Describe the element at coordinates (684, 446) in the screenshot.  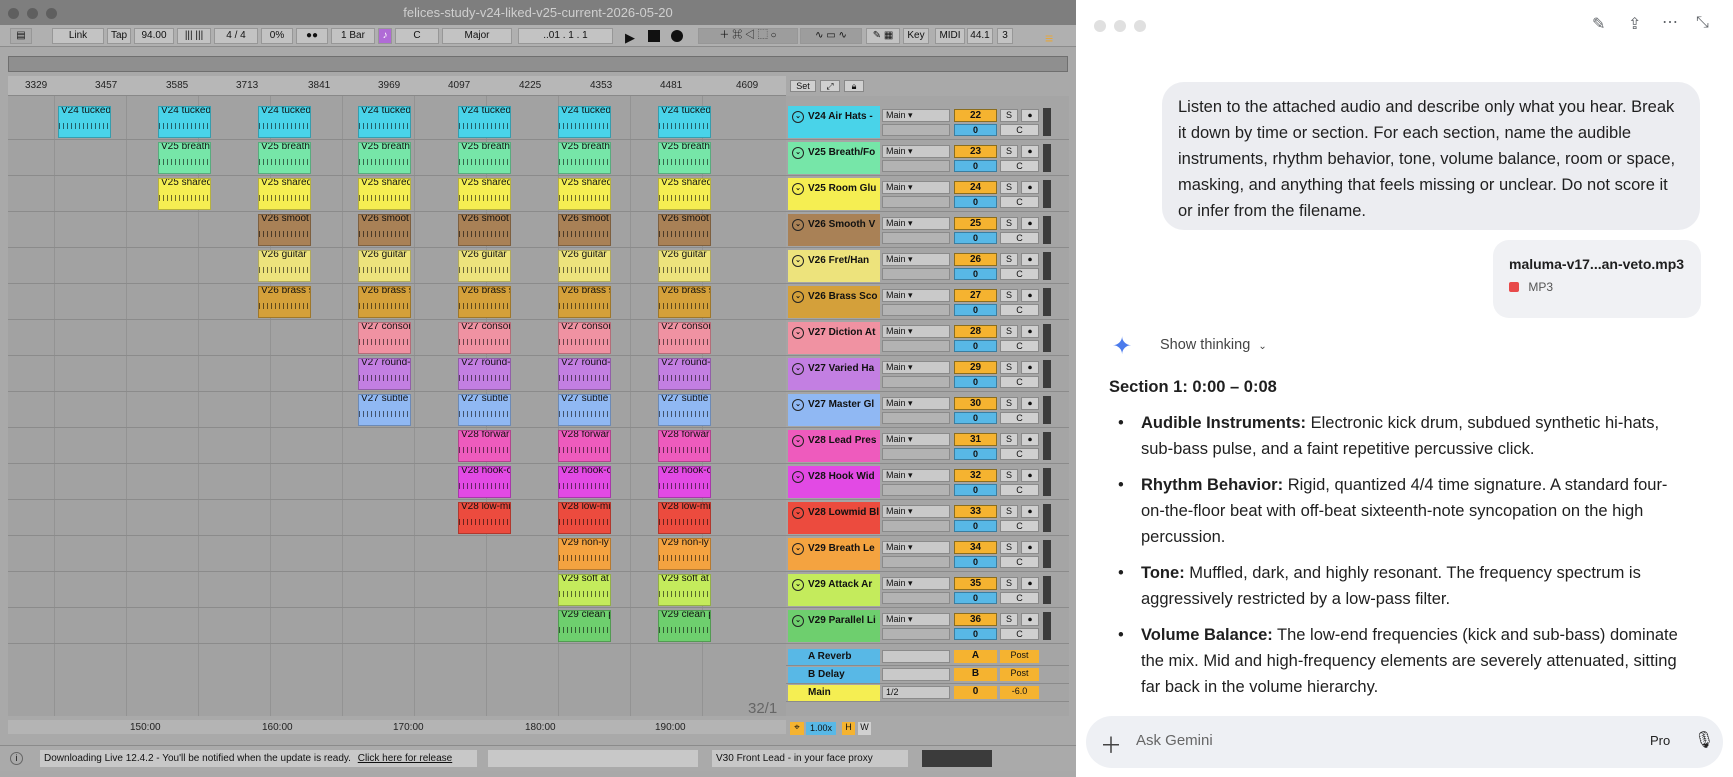
I see `clip: V28 forwar` at that location.